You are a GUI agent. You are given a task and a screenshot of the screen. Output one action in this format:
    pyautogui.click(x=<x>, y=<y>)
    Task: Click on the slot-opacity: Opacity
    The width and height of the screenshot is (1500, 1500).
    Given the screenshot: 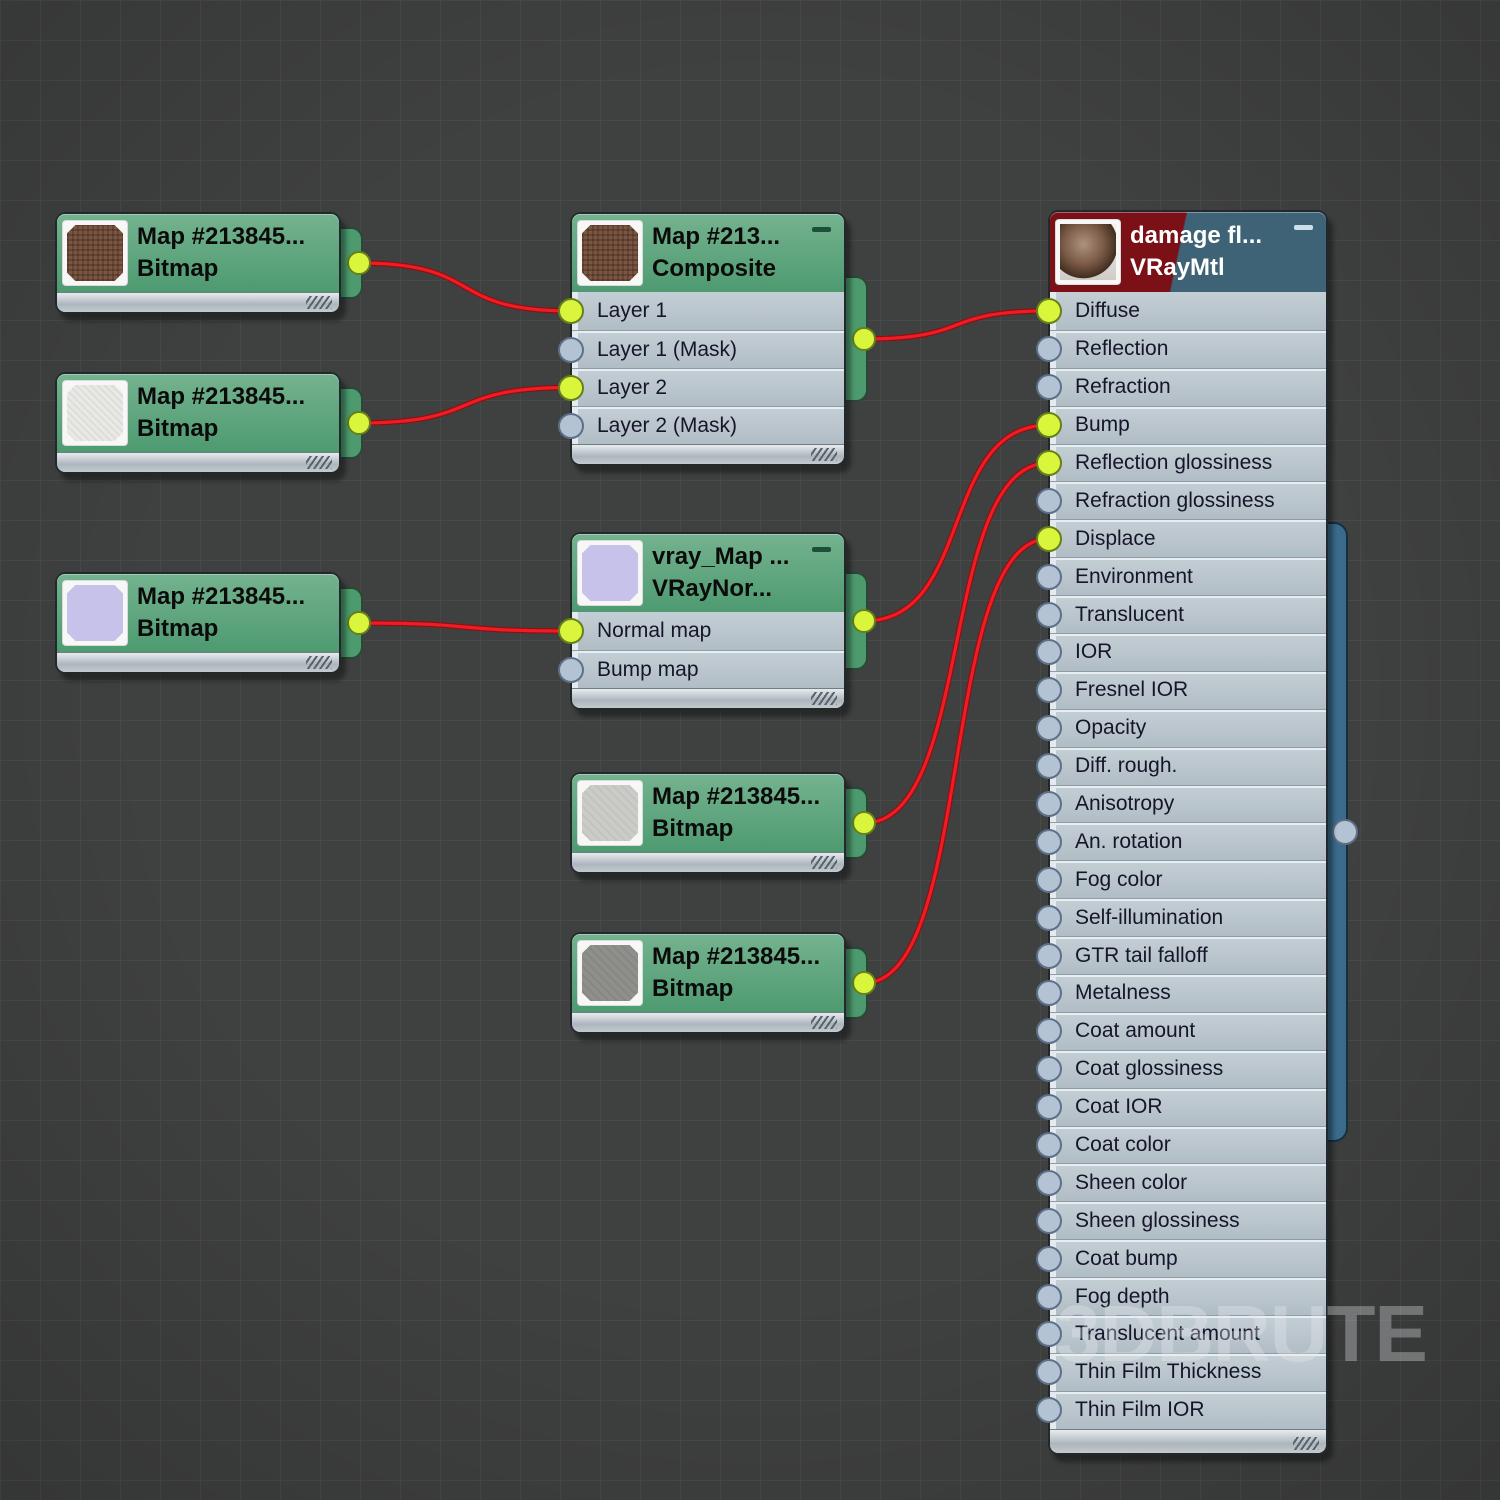 What is the action you would take?
    pyautogui.click(x=1181, y=727)
    